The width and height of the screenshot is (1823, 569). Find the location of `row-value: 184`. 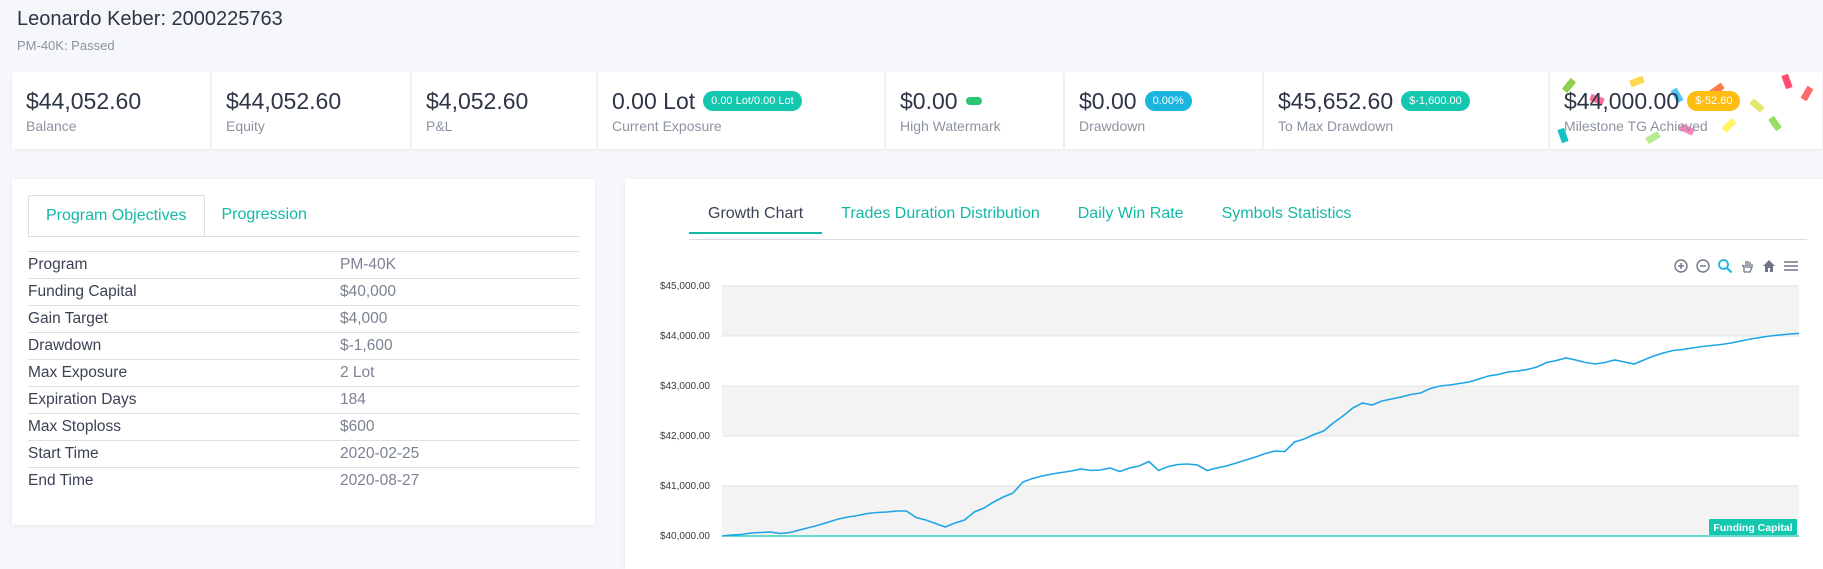

row-value: 184 is located at coordinates (353, 399).